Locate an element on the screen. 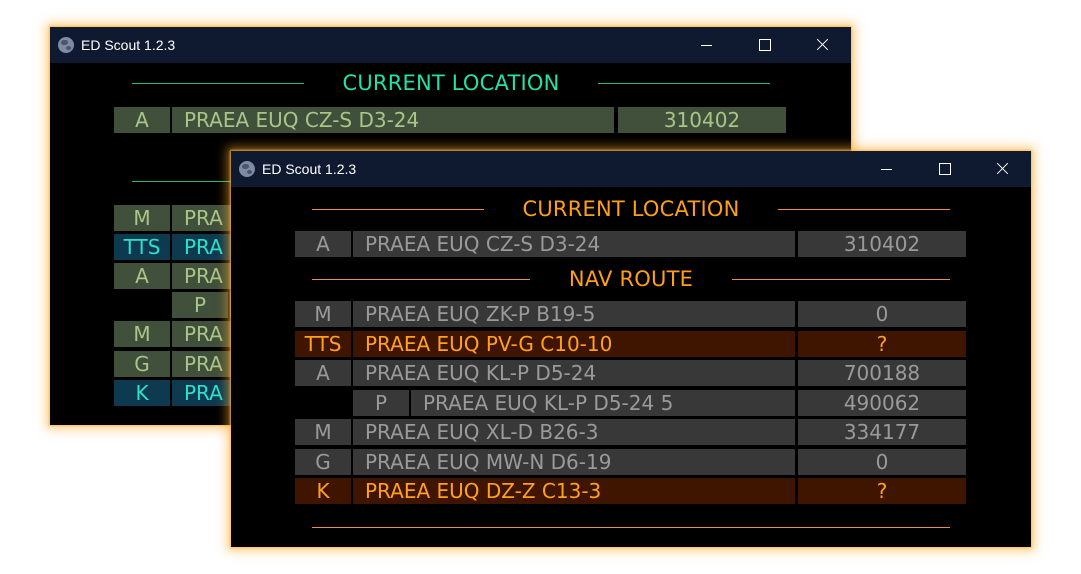 Image resolution: width=1081 pixels, height=574 pixels. system-name: PRAEA EUQ ZK-P B19-5 is located at coordinates (574, 314).